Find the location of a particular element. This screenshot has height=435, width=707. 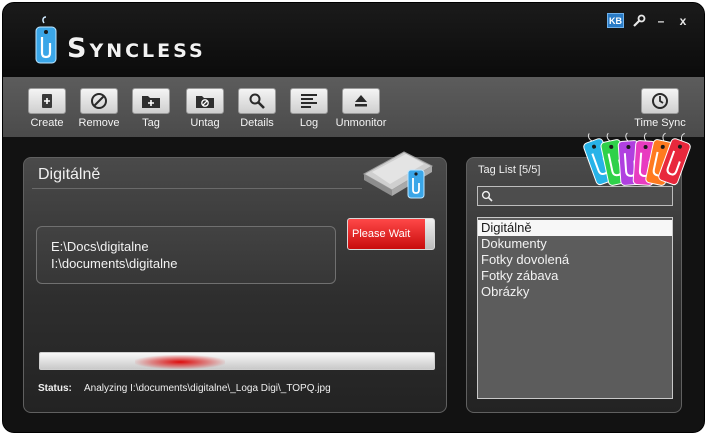

progress-indicator is located at coordinates (180, 362).